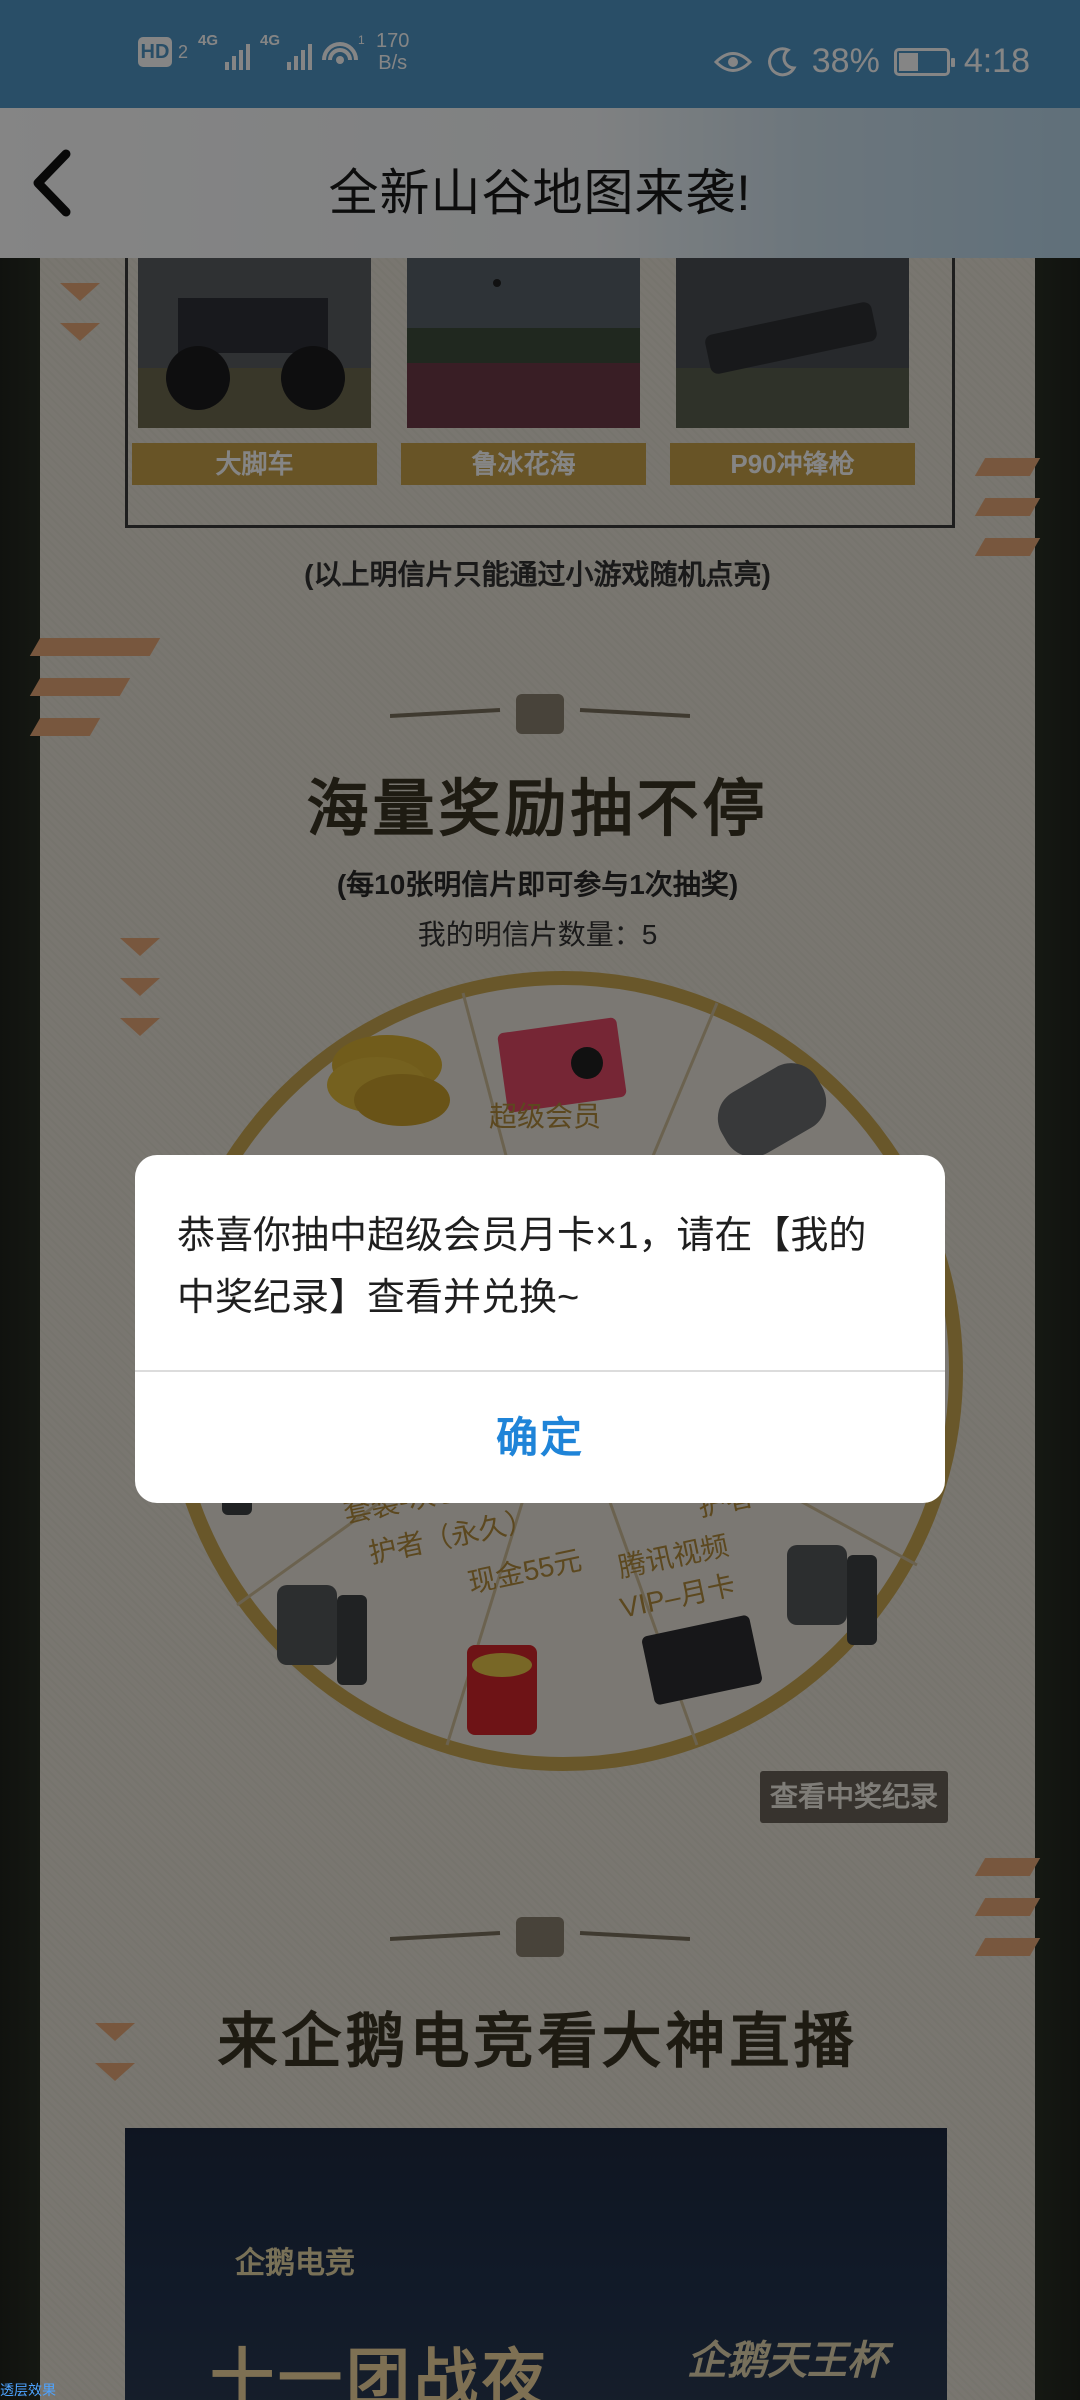 This screenshot has height=2400, width=1080. What do you see at coordinates (522, 1267) in the screenshot?
I see `dialog-message: 恭喜你抽中超级会员月卡×1，请在【我的中奖纪录】查看并兑换~` at bounding box center [522, 1267].